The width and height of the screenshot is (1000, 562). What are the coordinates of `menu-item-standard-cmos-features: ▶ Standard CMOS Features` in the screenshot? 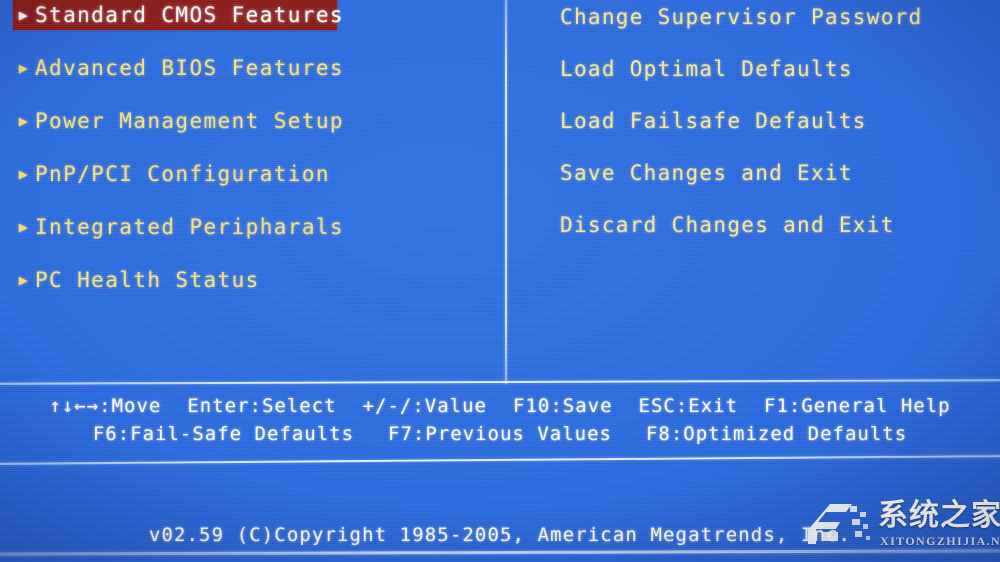 It's located at (178, 15).